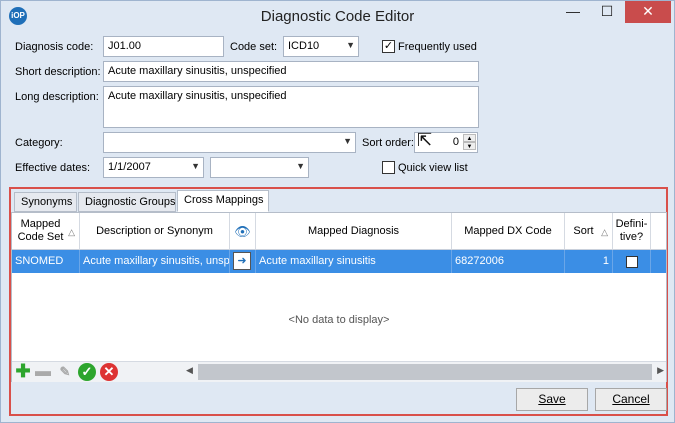 The height and width of the screenshot is (423, 675). I want to click on quick-view-label: Quick view list, so click(433, 168).